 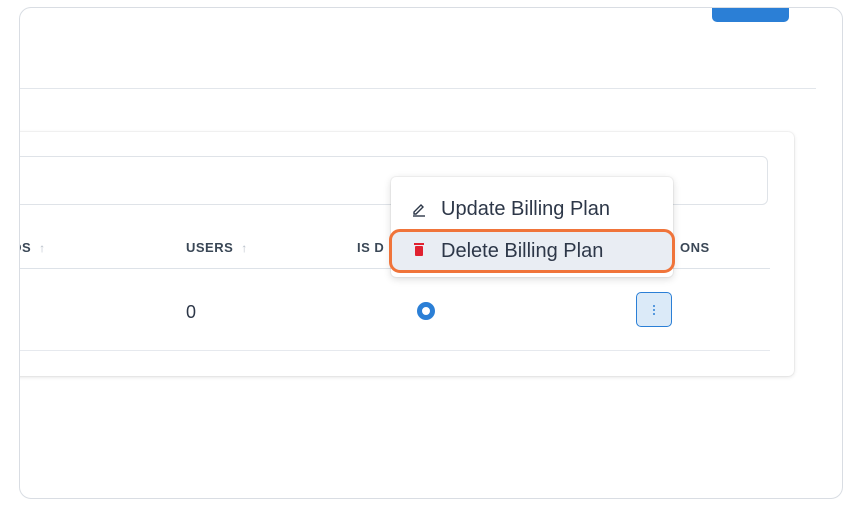 I want to click on is-default-radio, so click(x=426, y=311).